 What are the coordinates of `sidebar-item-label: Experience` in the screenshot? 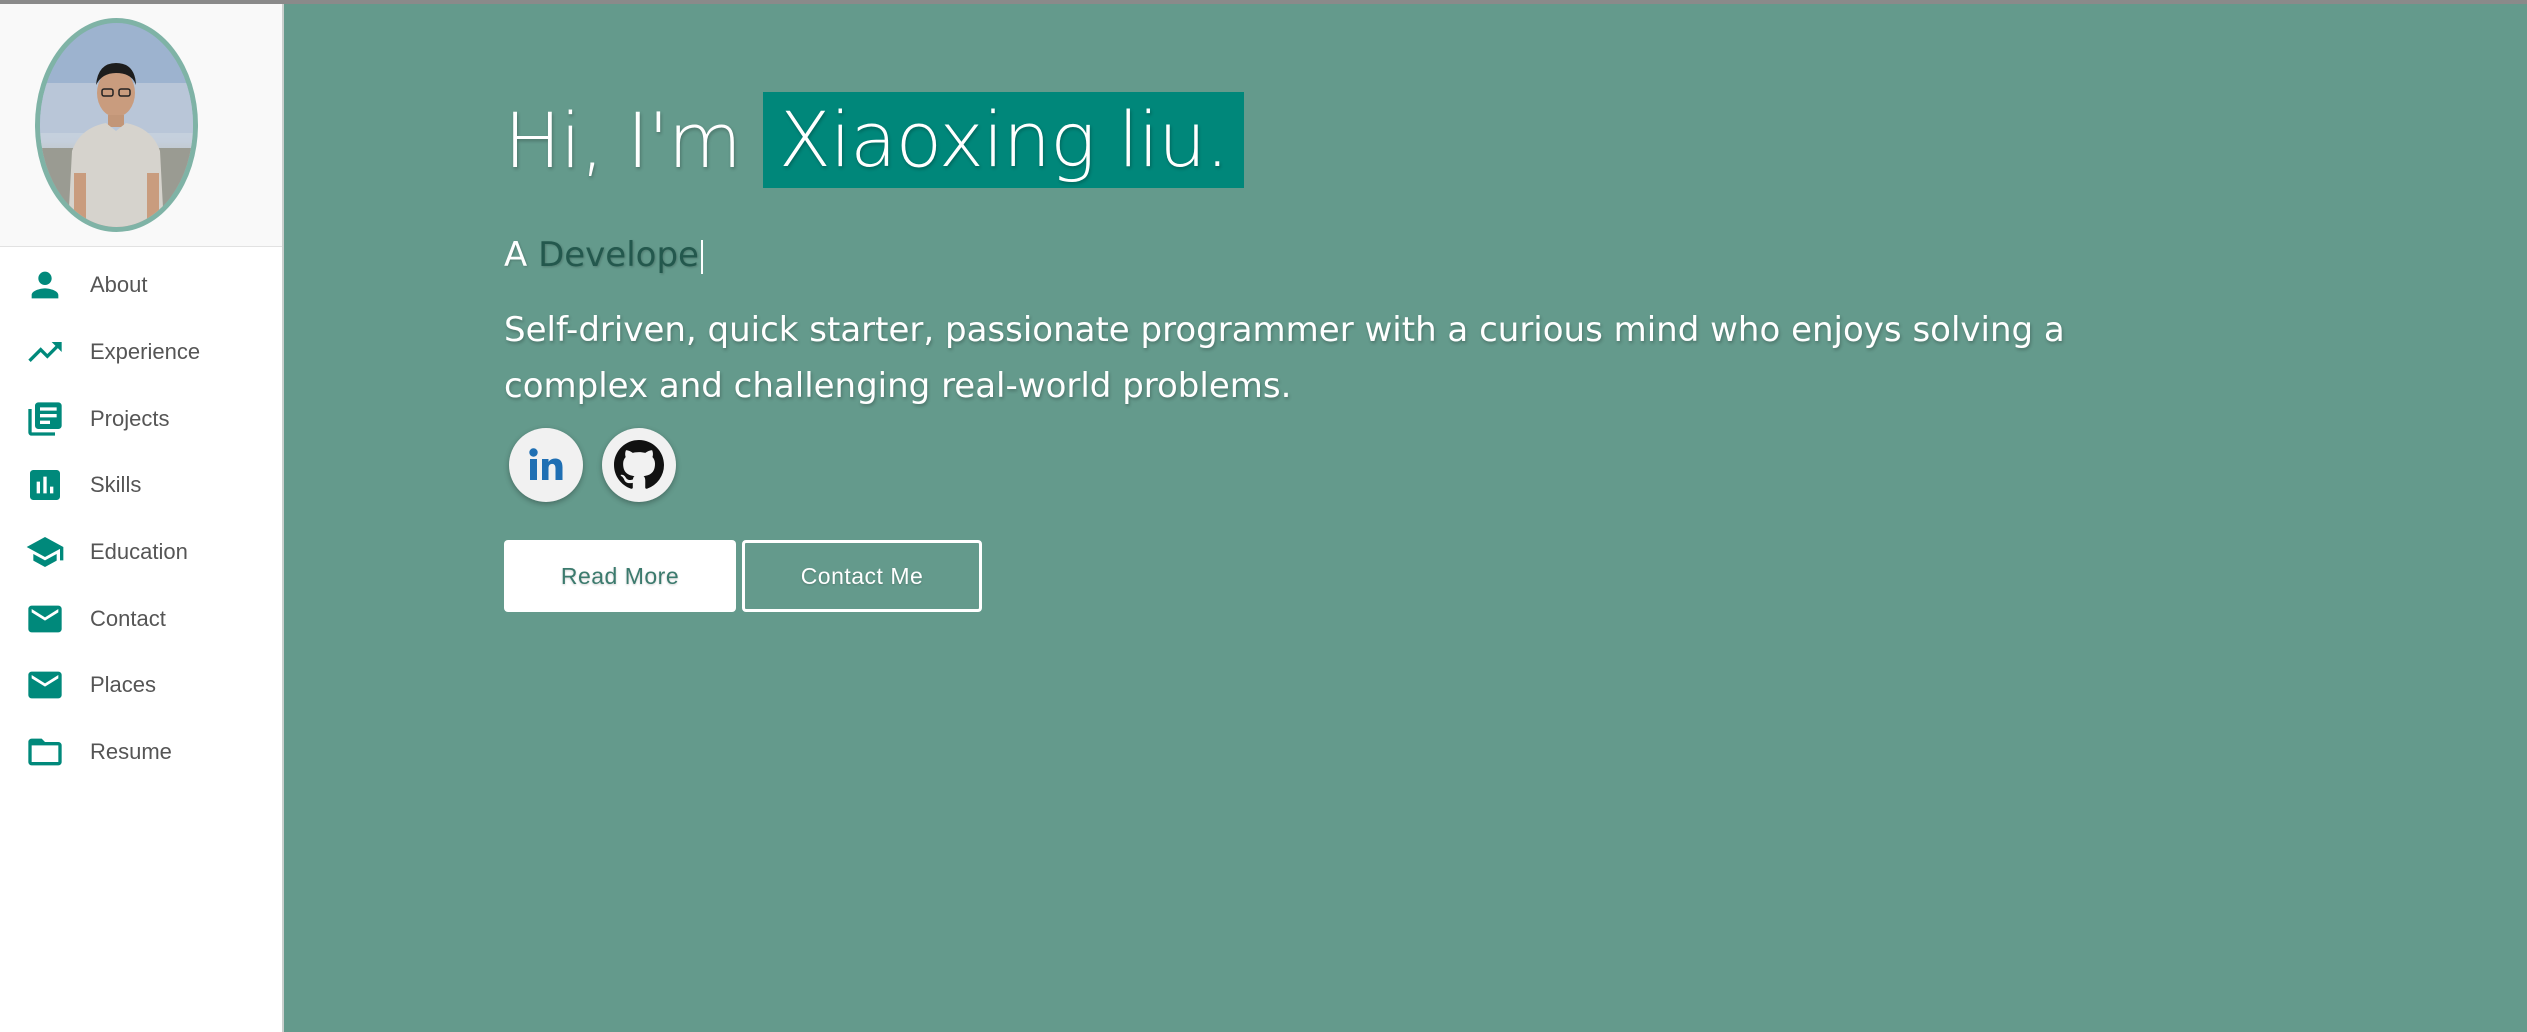 It's located at (145, 352).